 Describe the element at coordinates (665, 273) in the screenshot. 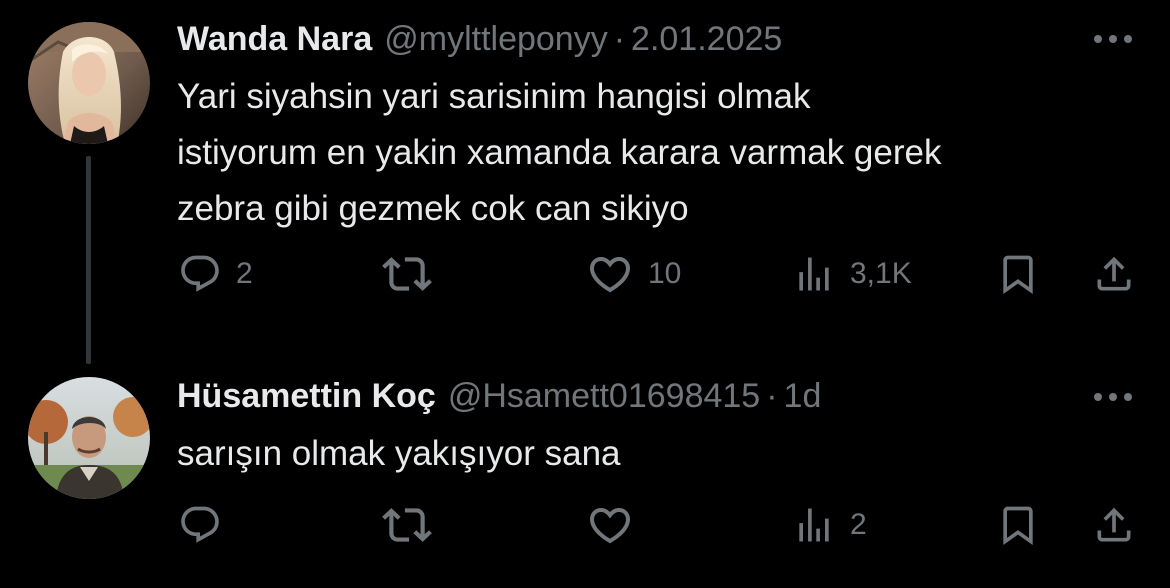

I see `like-count: 10` at that location.